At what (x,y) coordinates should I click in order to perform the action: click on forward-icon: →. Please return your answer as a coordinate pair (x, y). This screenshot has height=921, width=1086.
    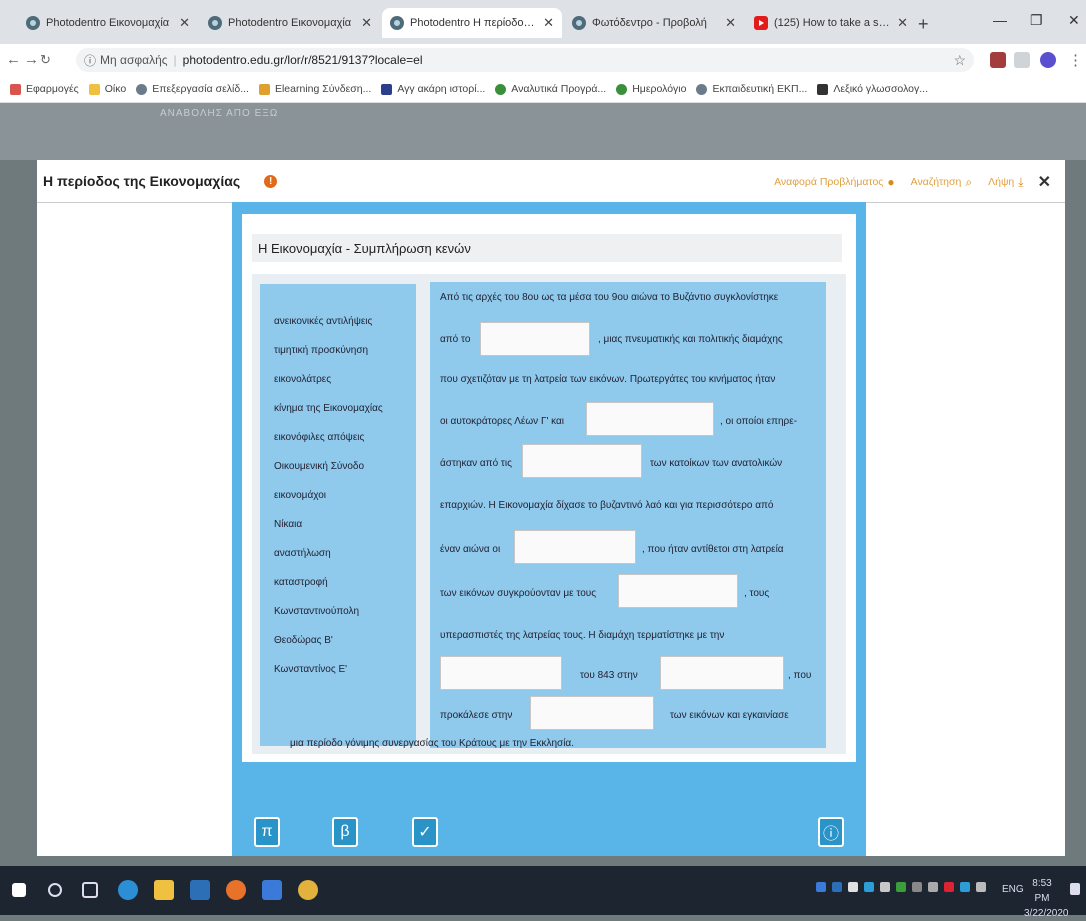
    Looking at the image, I should click on (31, 59).